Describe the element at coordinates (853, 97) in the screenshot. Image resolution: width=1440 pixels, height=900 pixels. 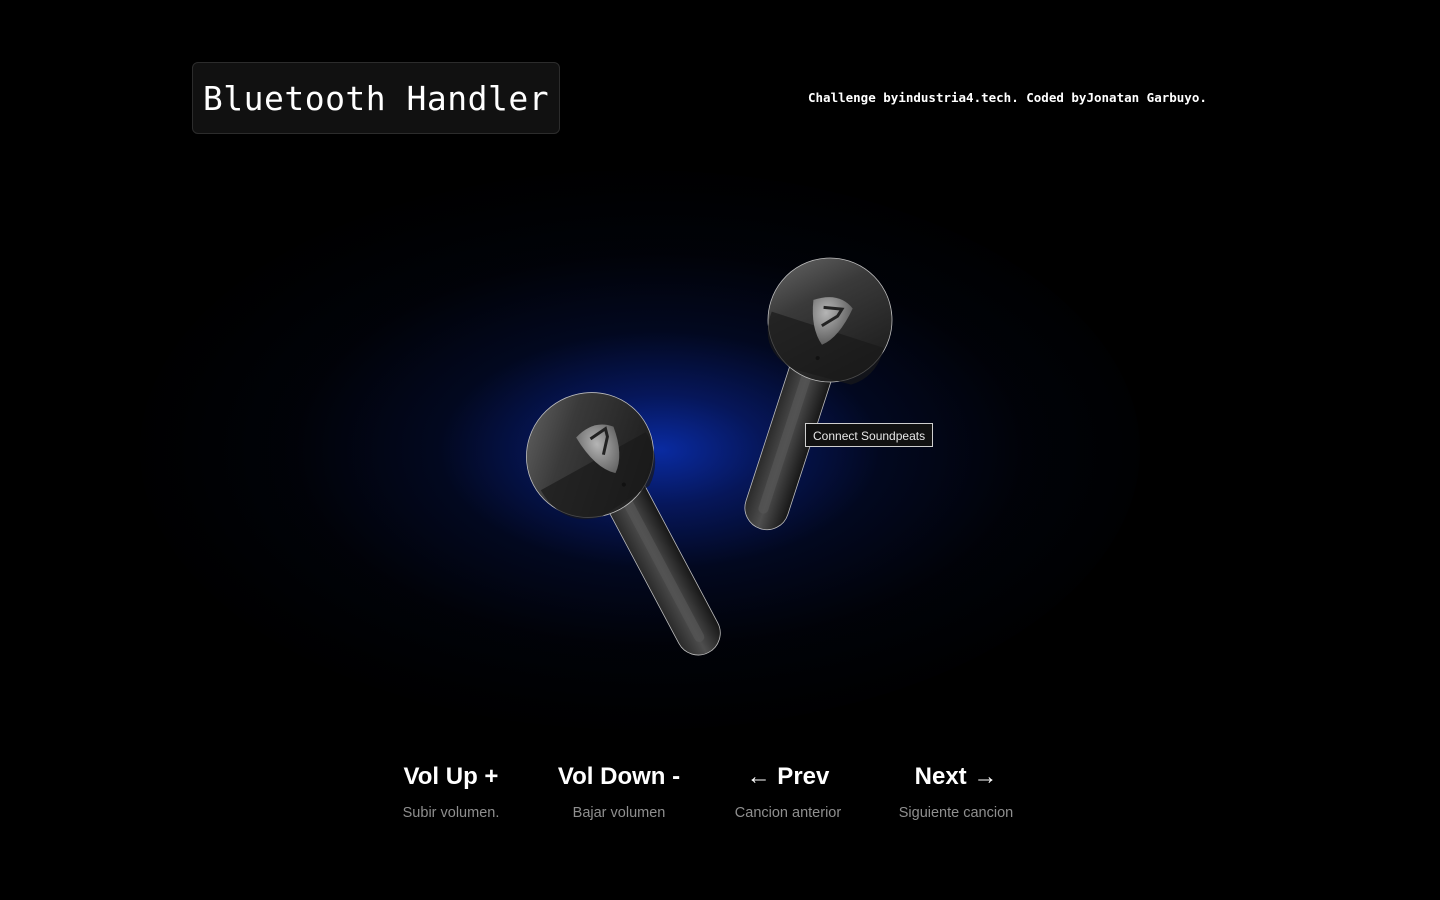
I see `credits-prefix: Challenge by` at that location.